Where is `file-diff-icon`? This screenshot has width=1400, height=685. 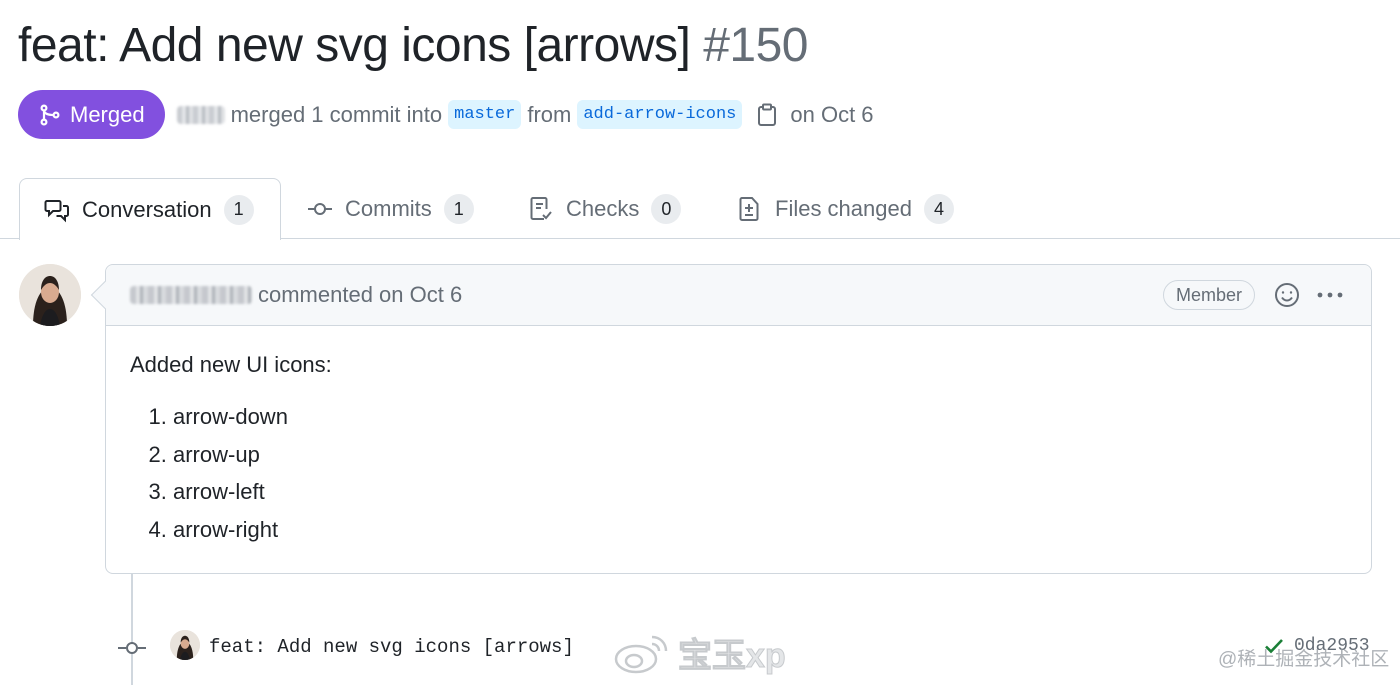
file-diff-icon is located at coordinates (749, 209).